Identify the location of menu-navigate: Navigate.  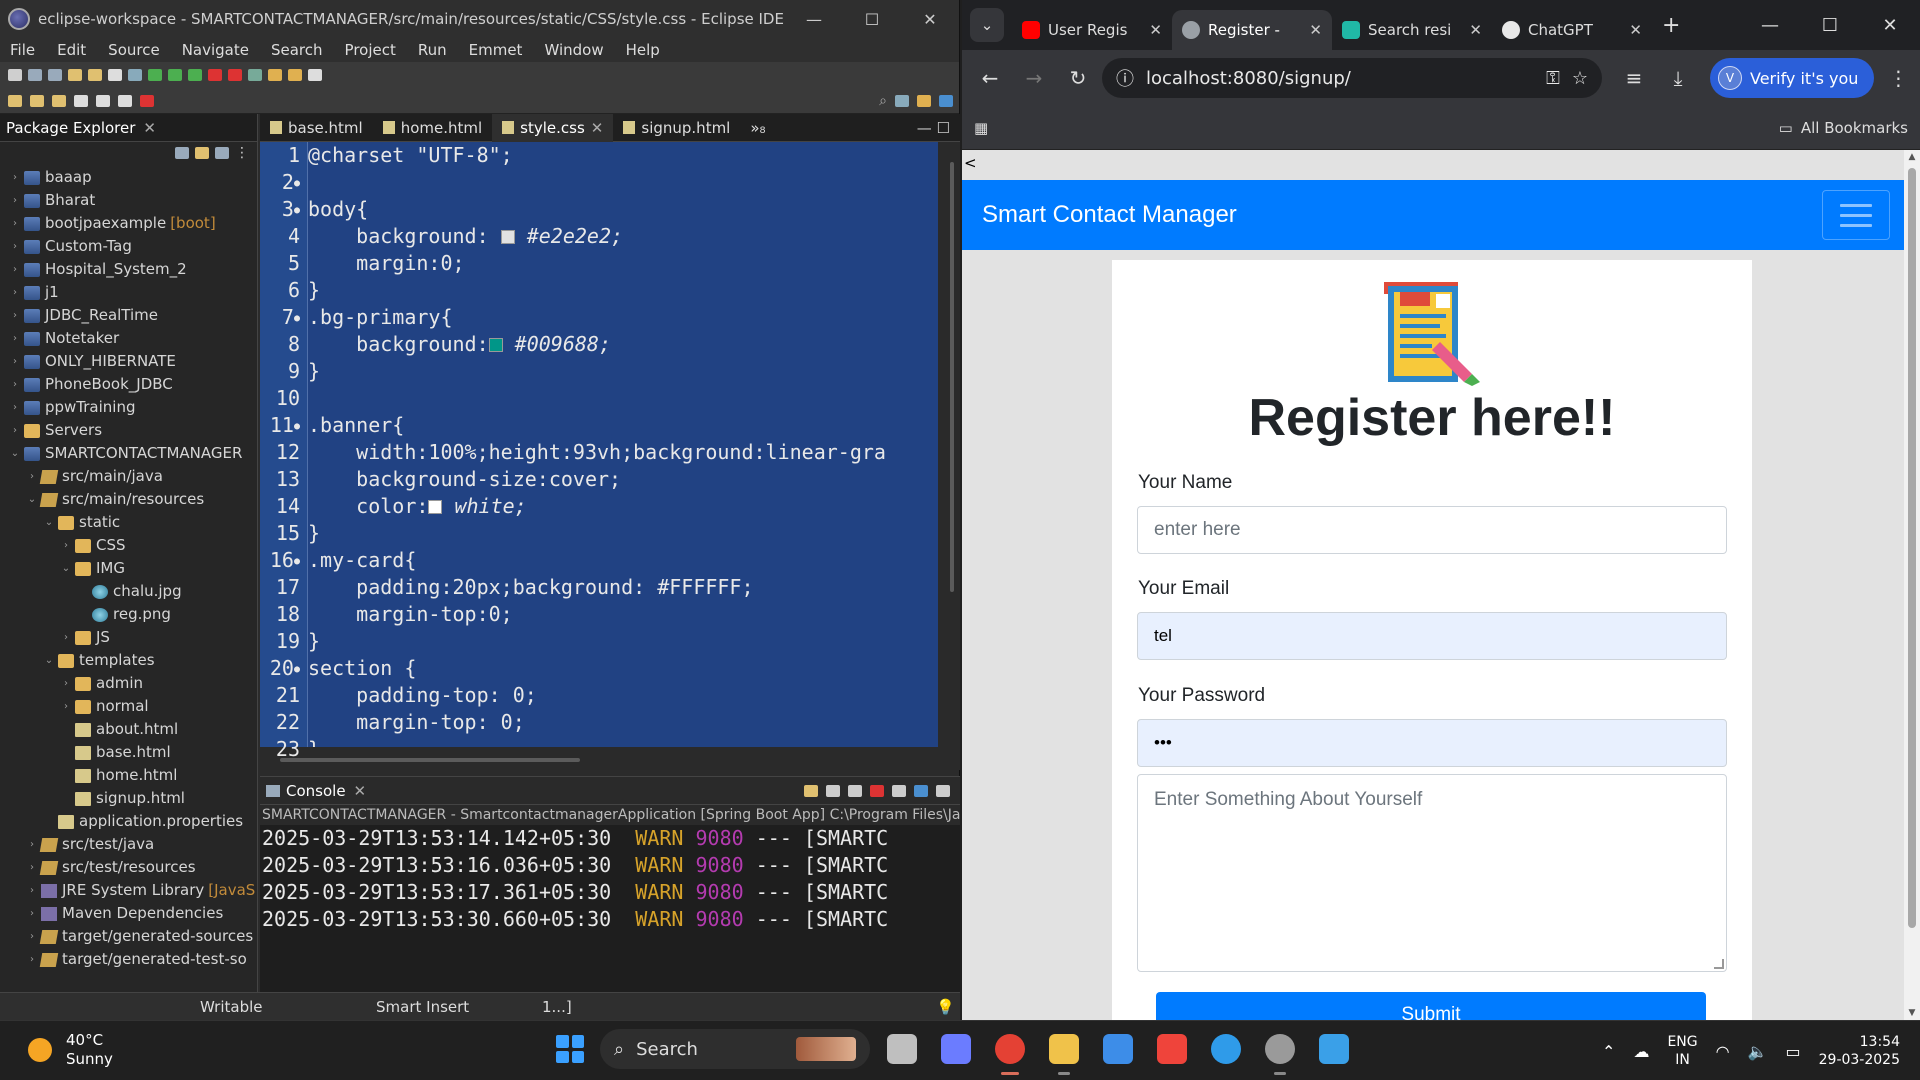
(216, 50).